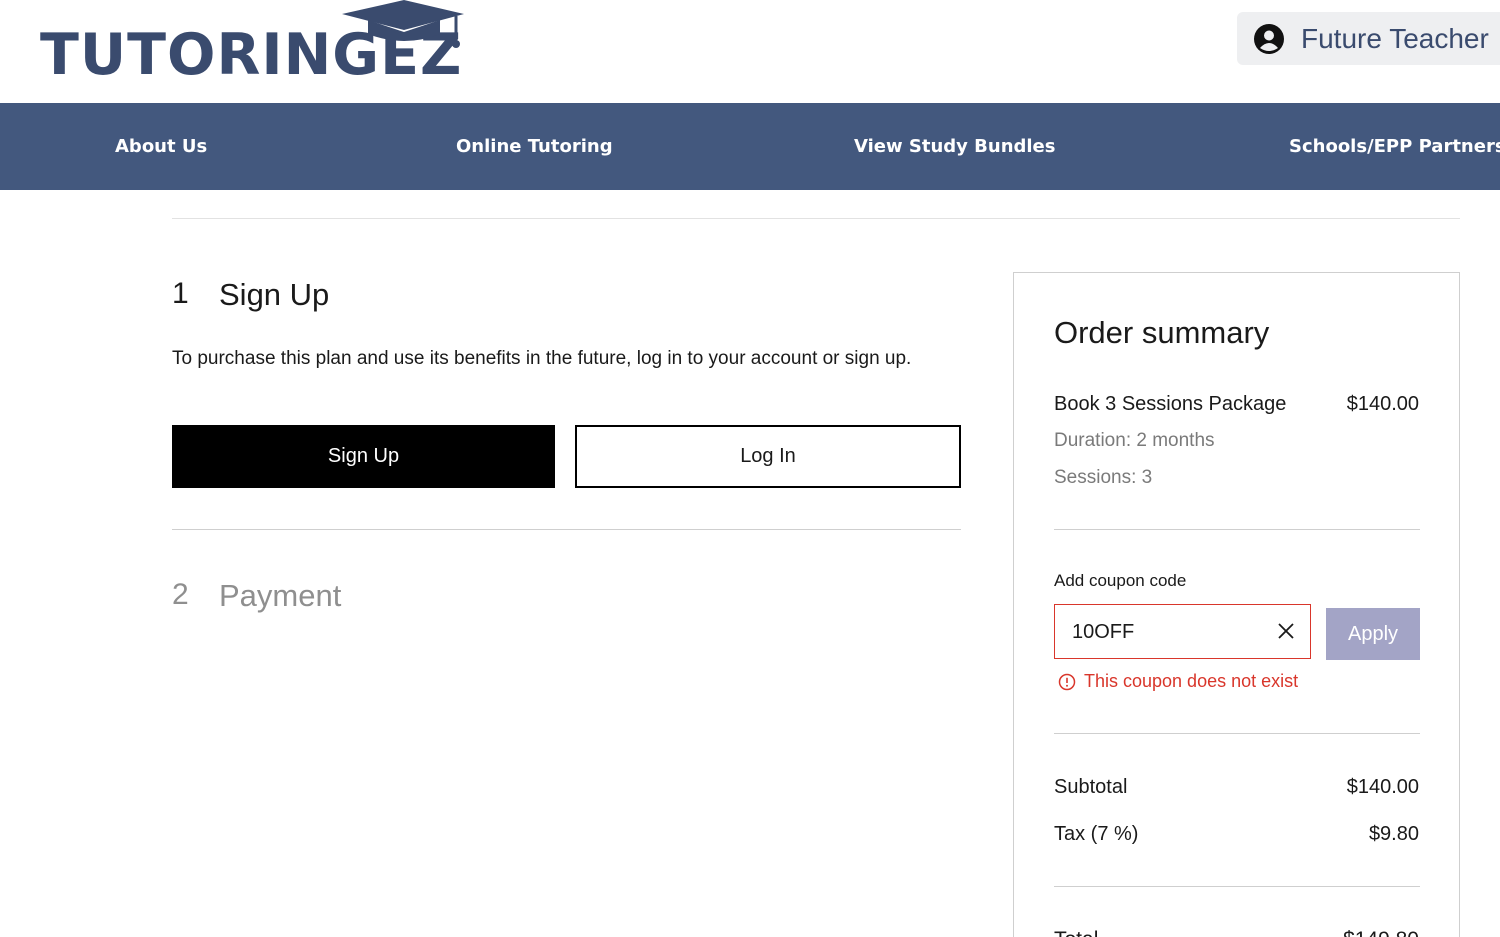 The width and height of the screenshot is (1500, 937). Describe the element at coordinates (1382, 404) in the screenshot. I see `product-price: $140.00` at that location.